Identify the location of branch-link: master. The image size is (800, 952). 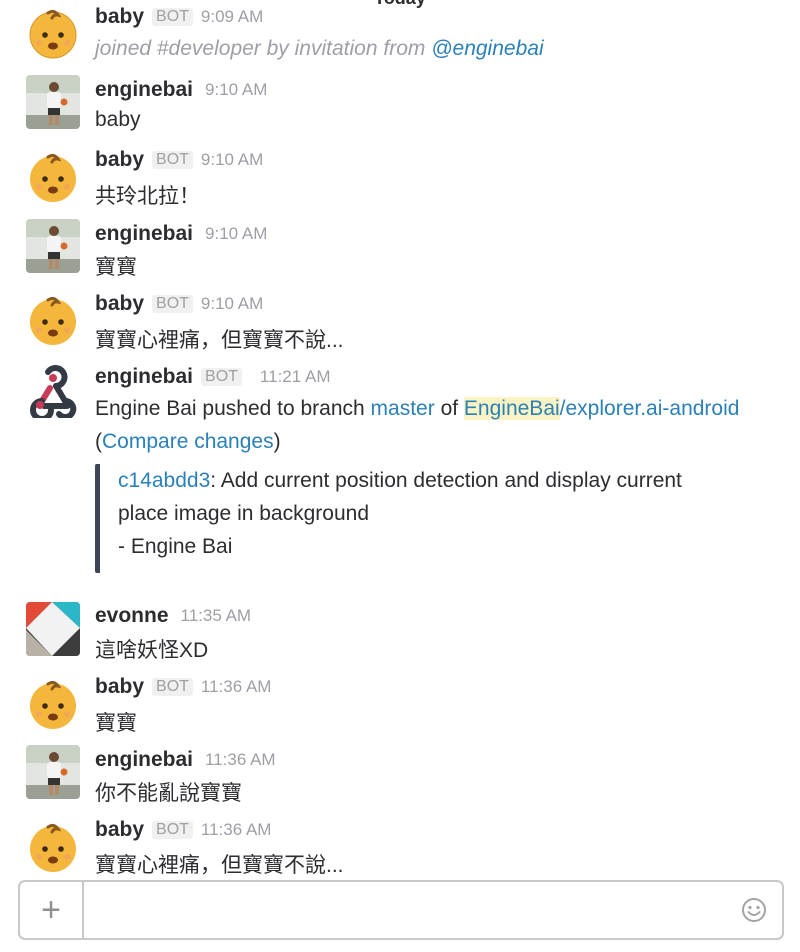
(403, 408).